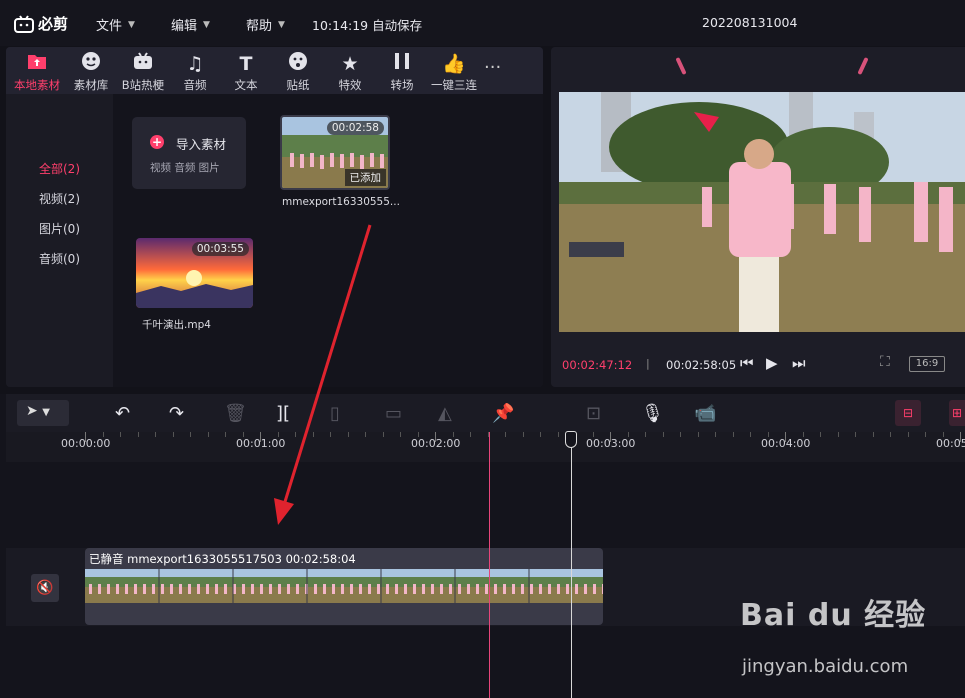  I want to click on playhead-line, so click(571, 572).